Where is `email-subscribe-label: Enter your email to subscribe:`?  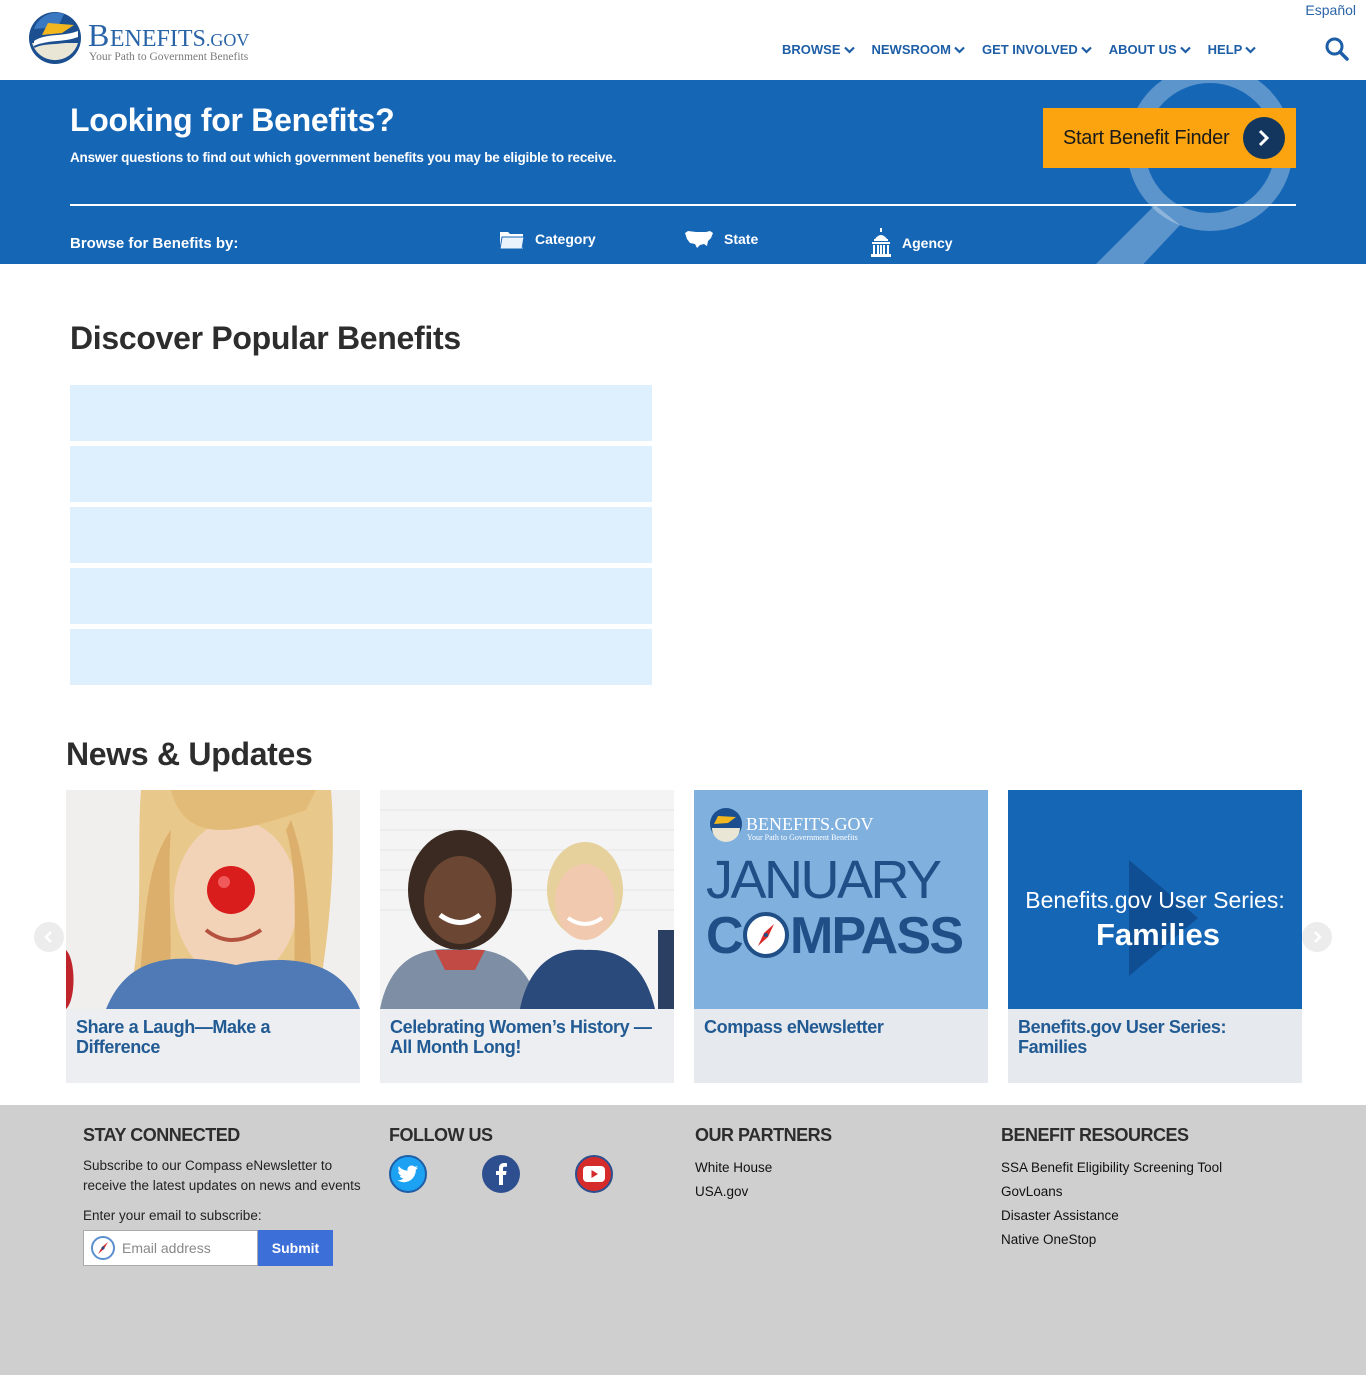 email-subscribe-label: Enter your email to subscribe: is located at coordinates (172, 1215).